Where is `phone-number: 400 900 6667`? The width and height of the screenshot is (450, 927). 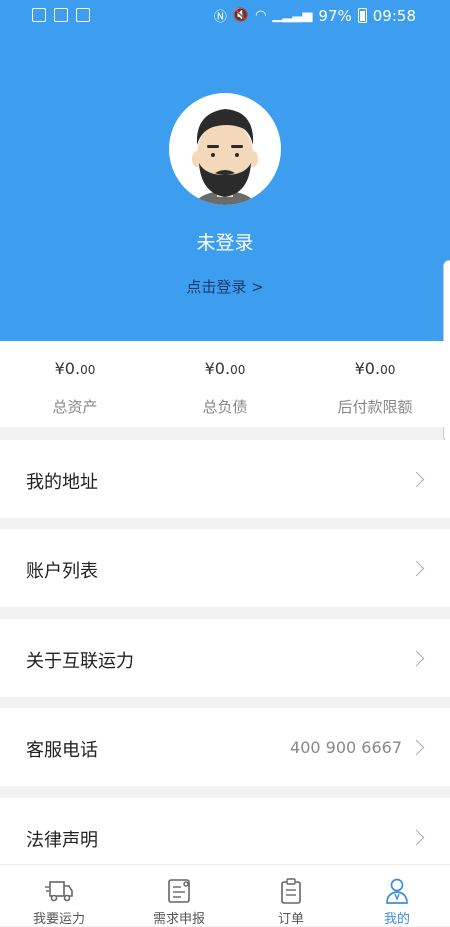
phone-number: 400 900 6667 is located at coordinates (346, 747).